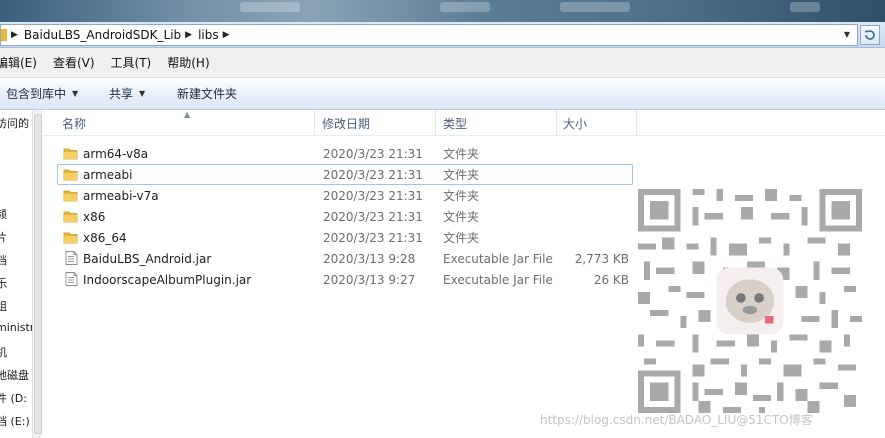 The height and width of the screenshot is (438, 885). Describe the element at coordinates (3, 352) in the screenshot. I see `nav-item-computer: 机` at that location.